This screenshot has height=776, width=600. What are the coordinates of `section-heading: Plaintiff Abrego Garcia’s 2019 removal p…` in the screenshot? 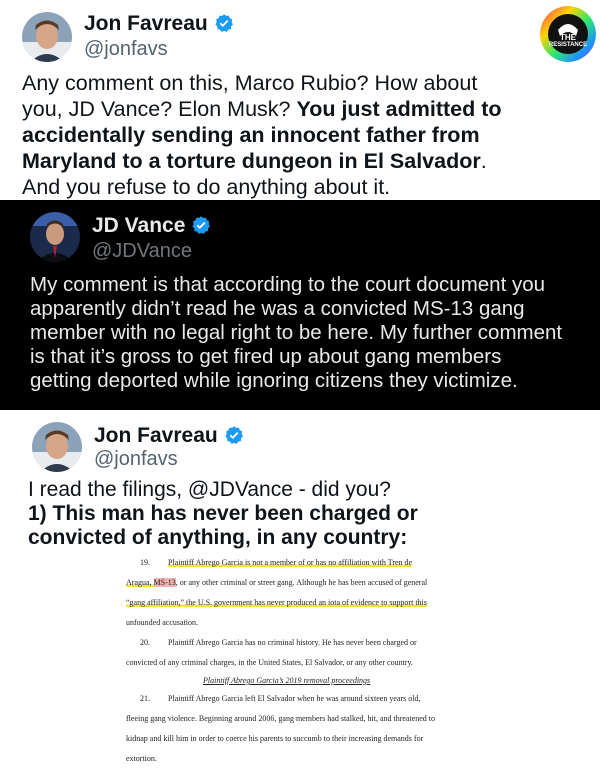 It's located at (287, 680).